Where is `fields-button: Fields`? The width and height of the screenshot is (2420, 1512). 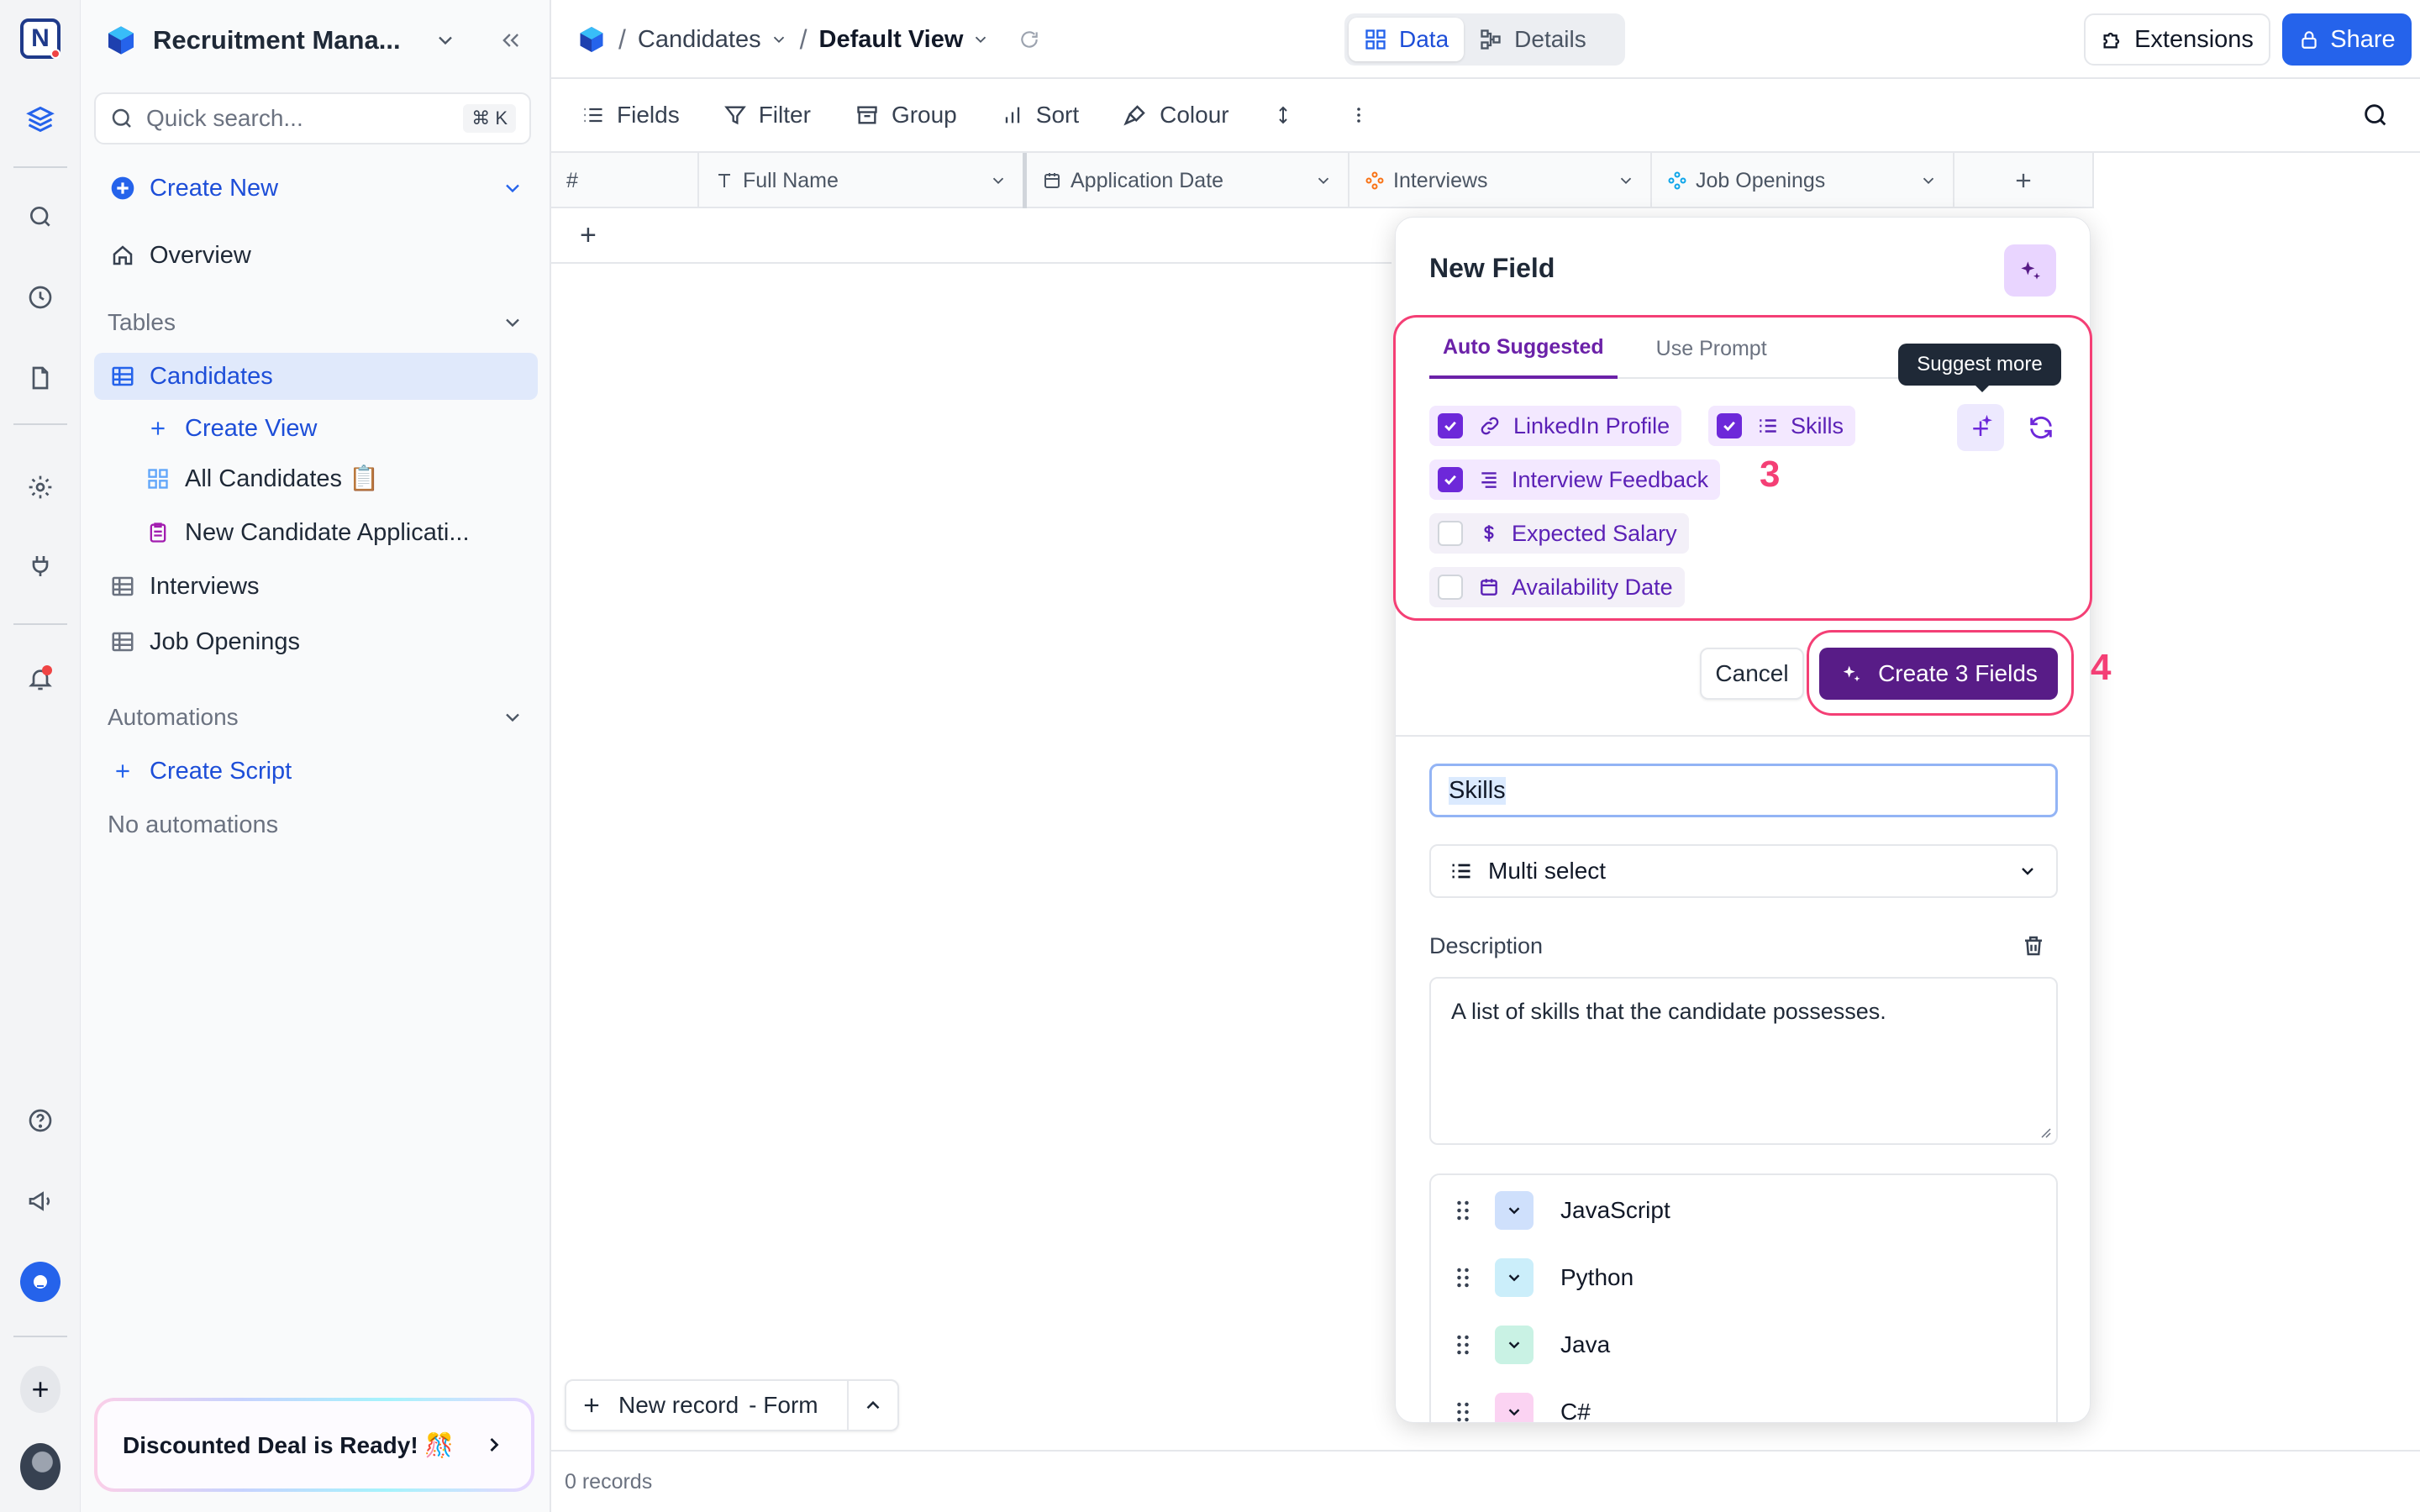
fields-button: Fields is located at coordinates (630, 115).